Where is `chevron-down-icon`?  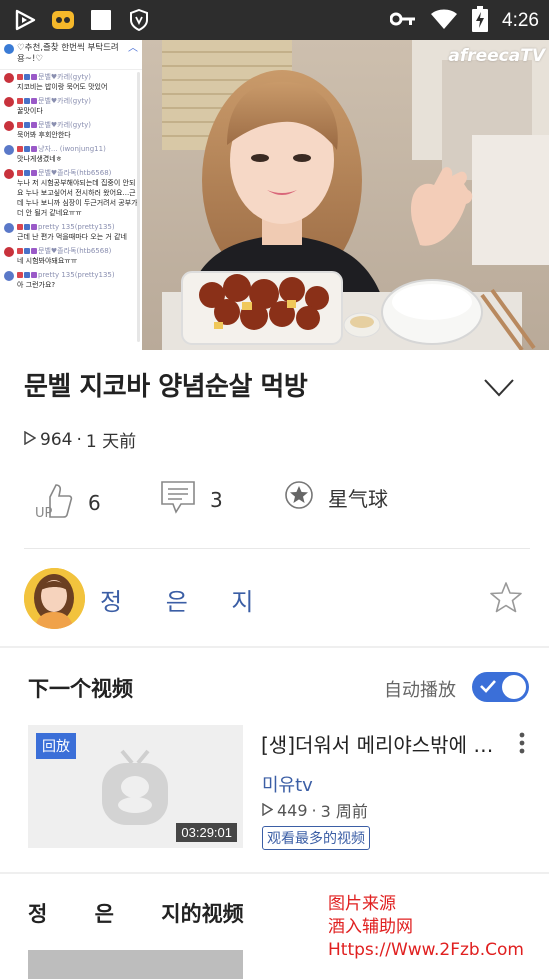
chevron-down-icon is located at coordinates (499, 388).